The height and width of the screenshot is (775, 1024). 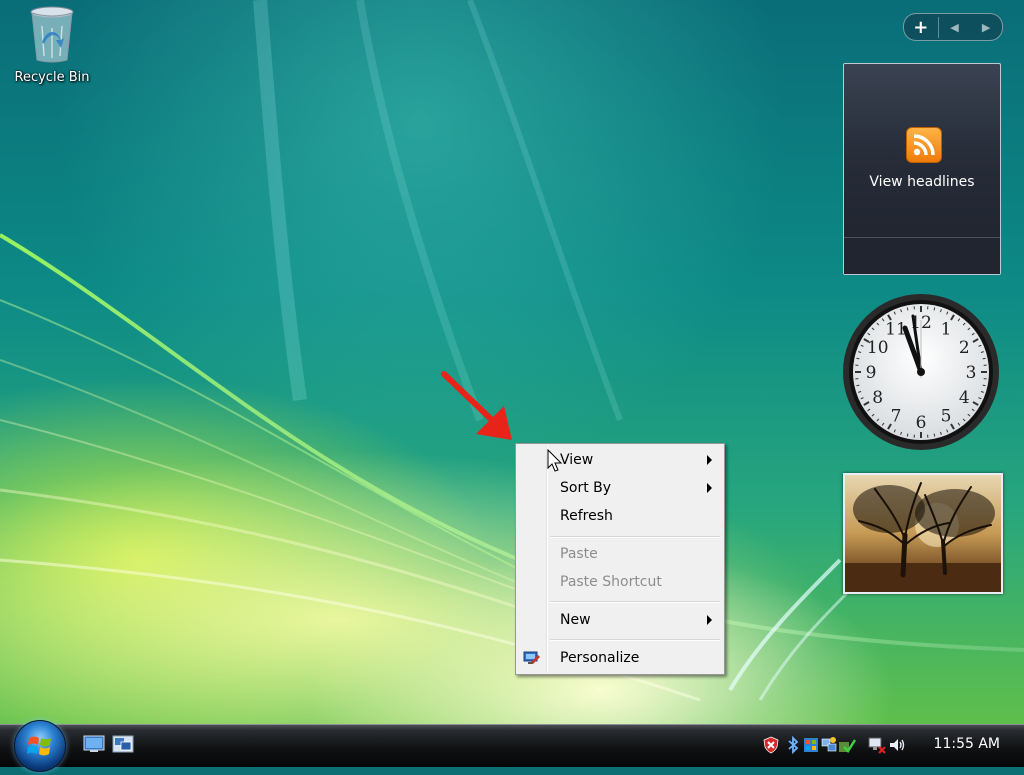 What do you see at coordinates (946, 330) in the screenshot?
I see `clock-numeral: 1` at bounding box center [946, 330].